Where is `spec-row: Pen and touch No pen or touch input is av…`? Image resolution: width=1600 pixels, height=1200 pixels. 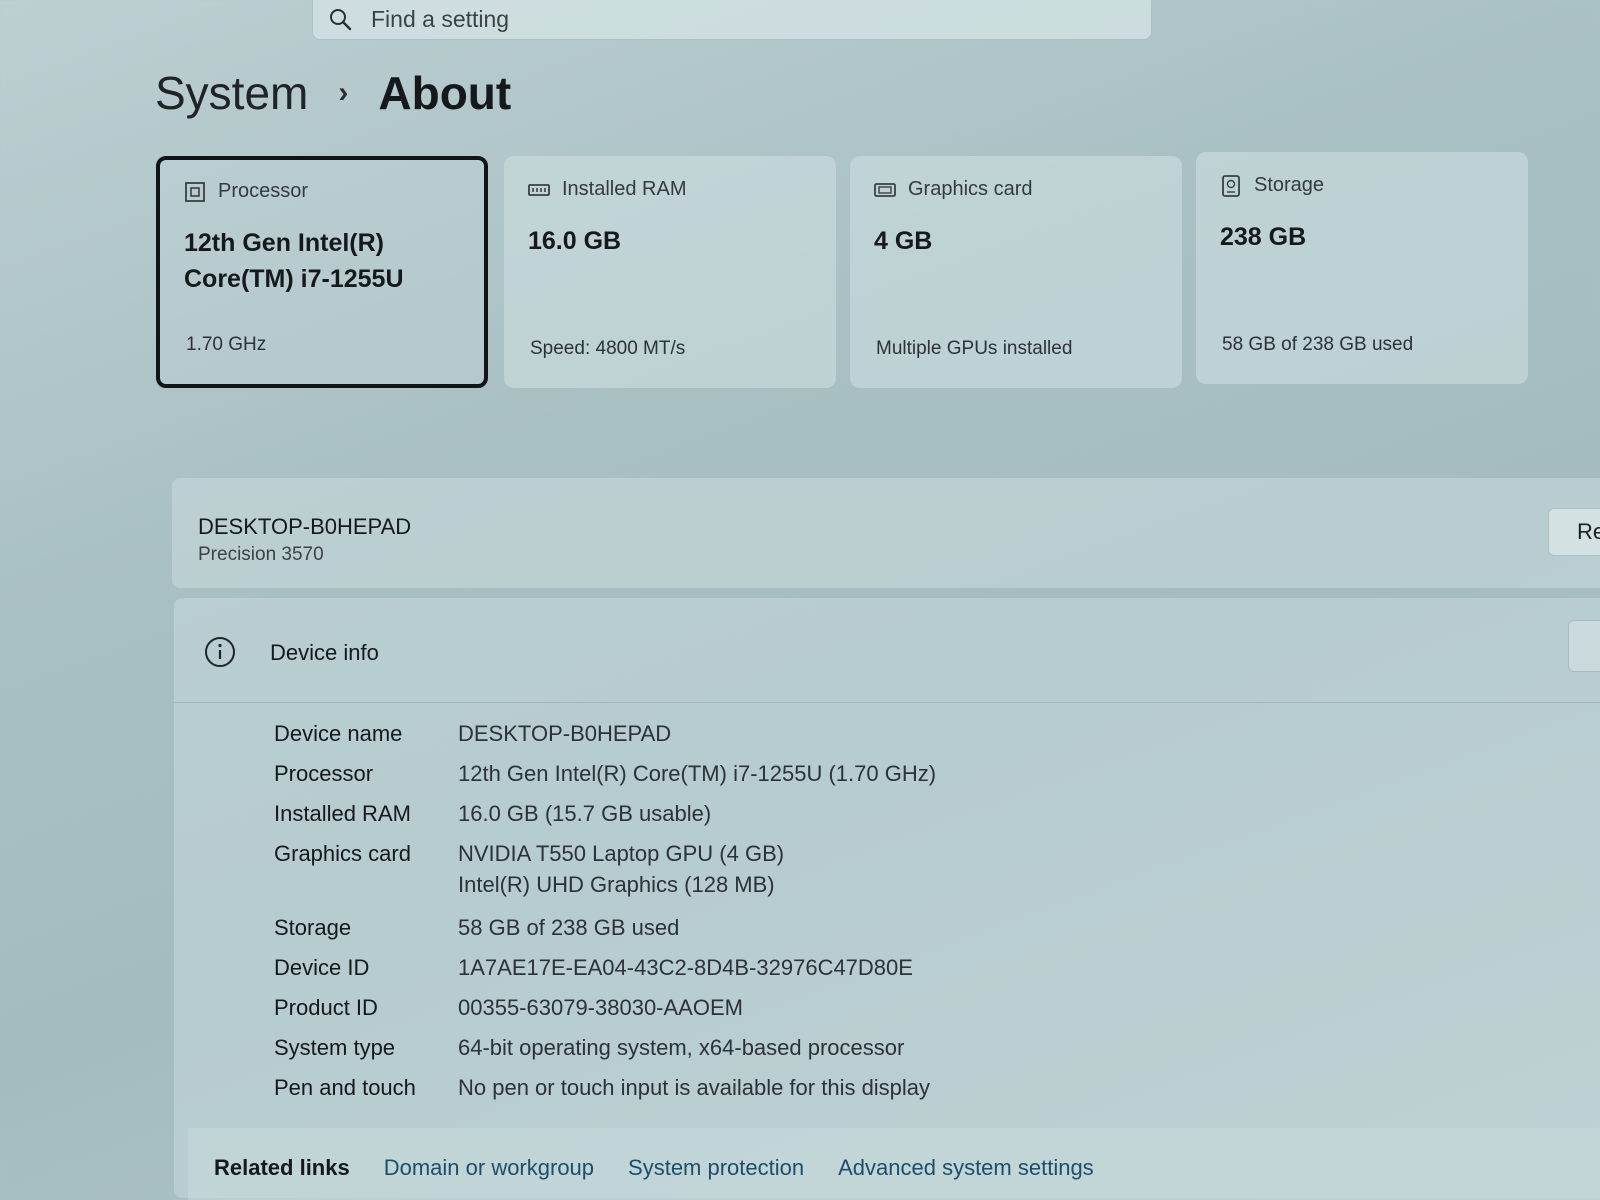
spec-row: Pen and touch No pen or touch input is av… is located at coordinates (605, 1088).